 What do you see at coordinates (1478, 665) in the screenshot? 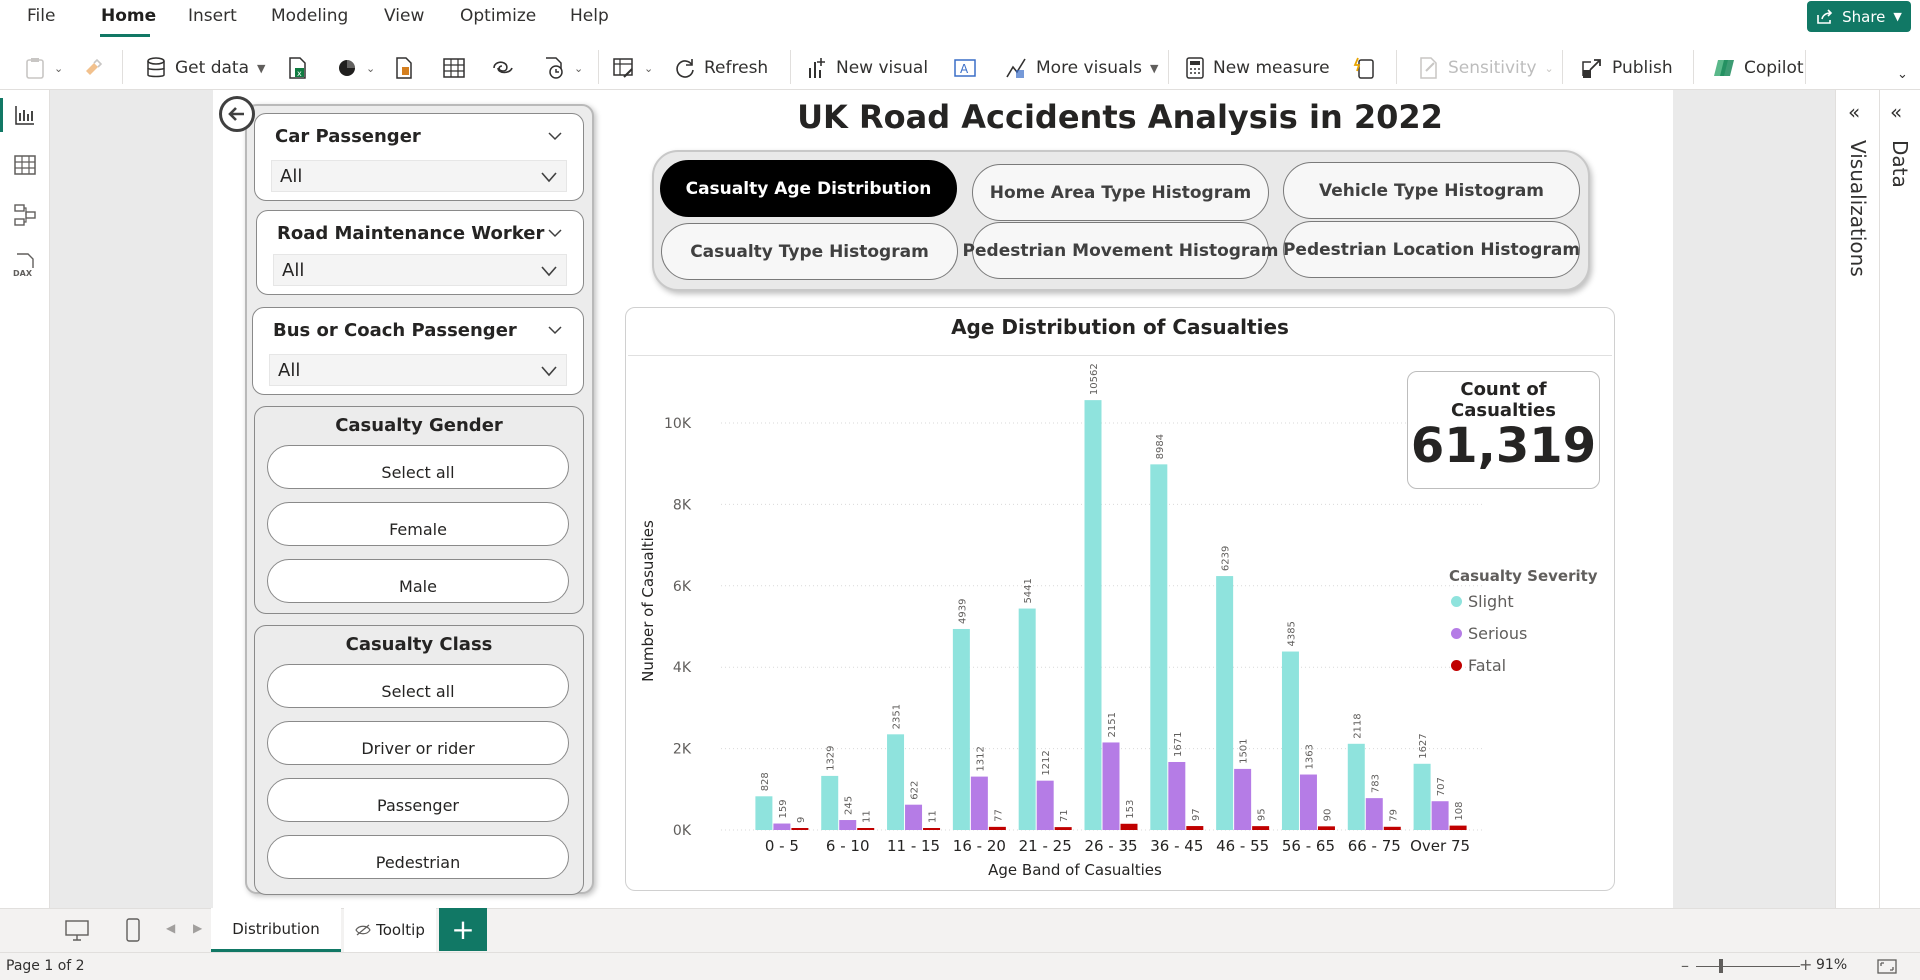
I see `legend-item-fatal: Fatal` at bounding box center [1478, 665].